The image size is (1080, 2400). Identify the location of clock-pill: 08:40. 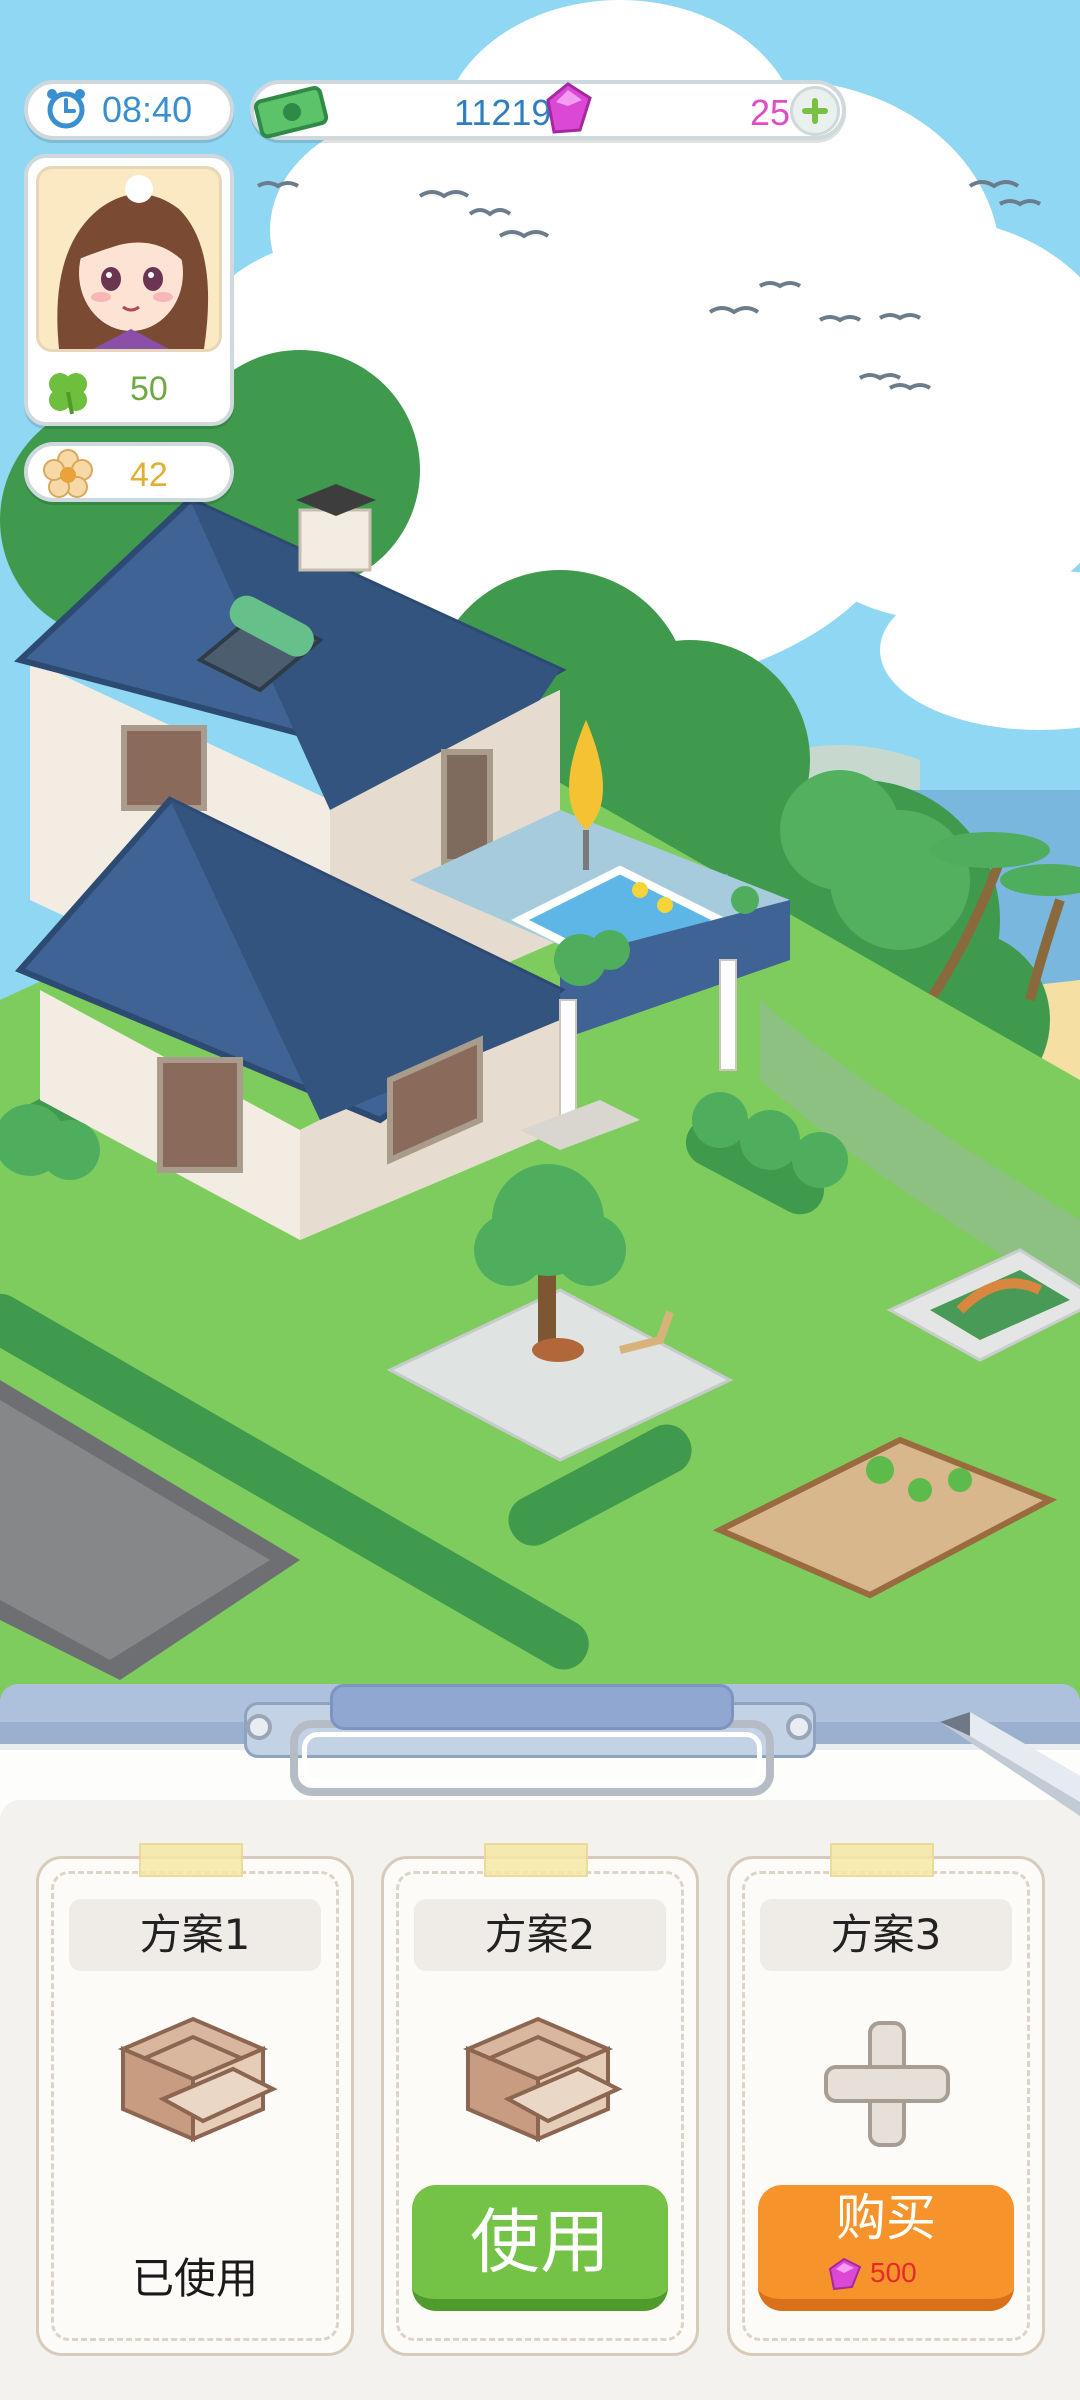
(129, 110).